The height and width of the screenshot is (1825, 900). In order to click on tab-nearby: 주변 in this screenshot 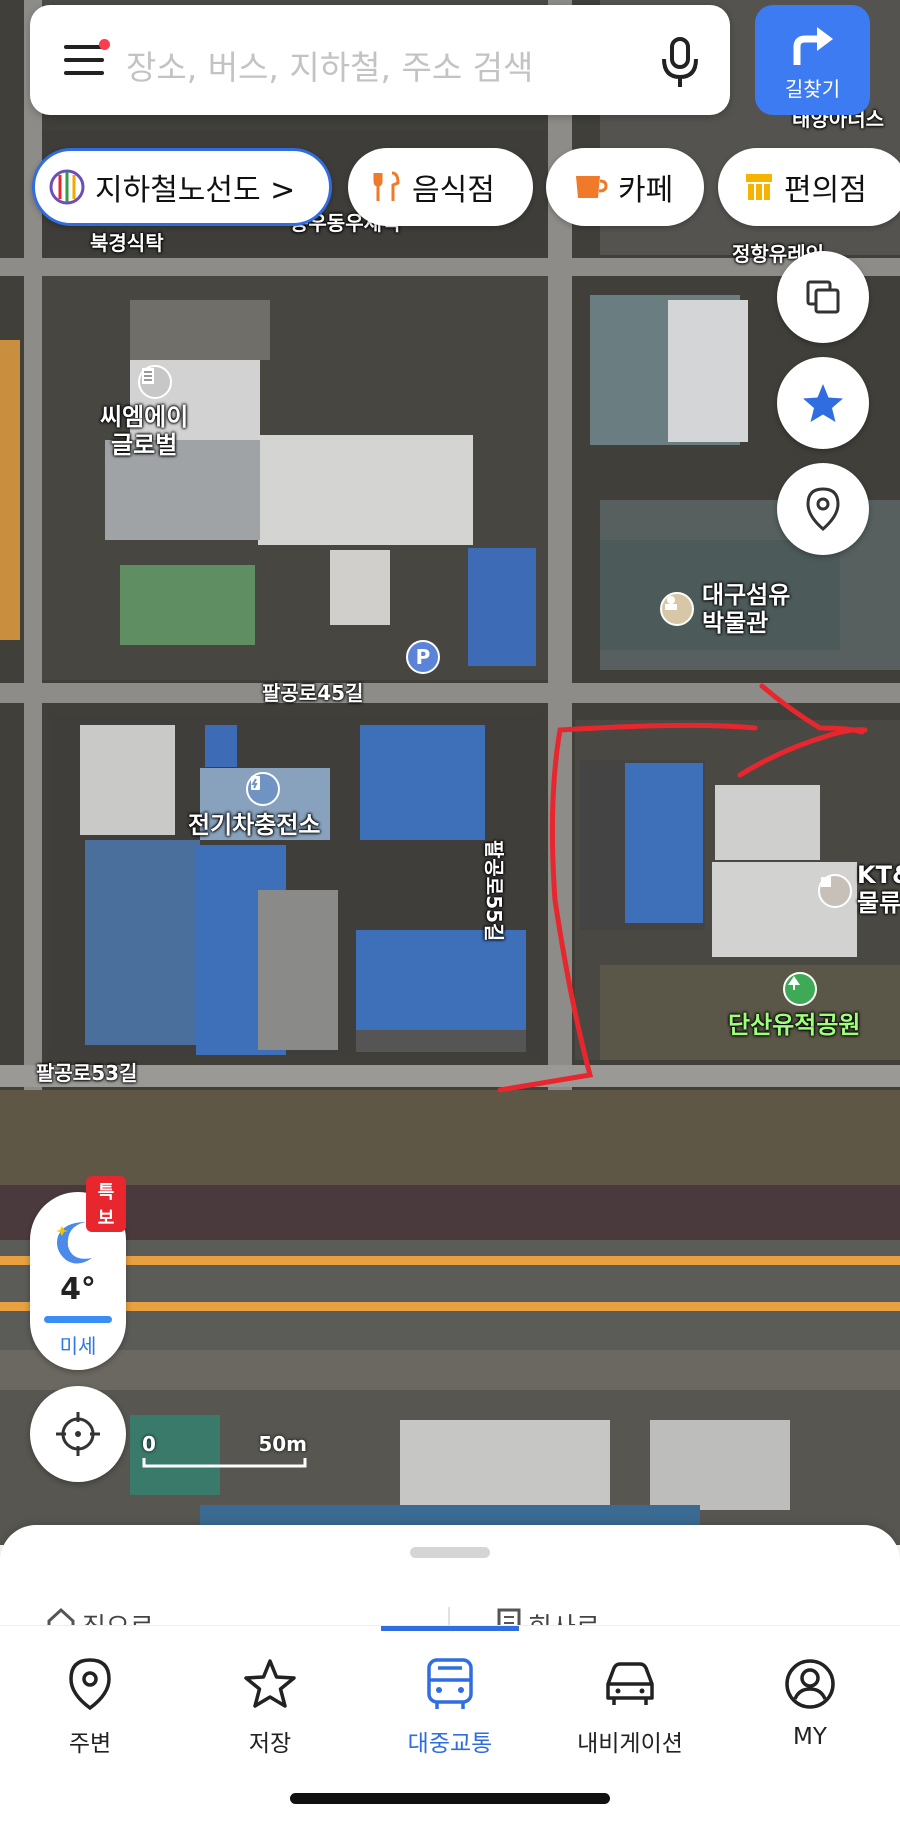, I will do `click(90, 1706)`.